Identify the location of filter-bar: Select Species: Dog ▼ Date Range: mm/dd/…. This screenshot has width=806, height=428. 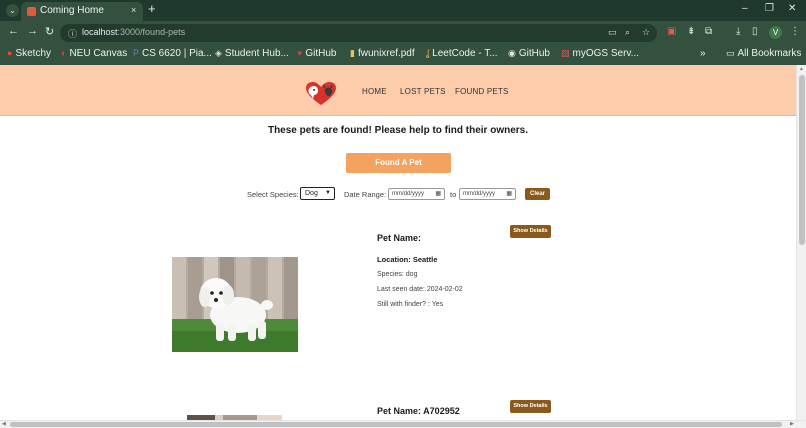
(398, 195).